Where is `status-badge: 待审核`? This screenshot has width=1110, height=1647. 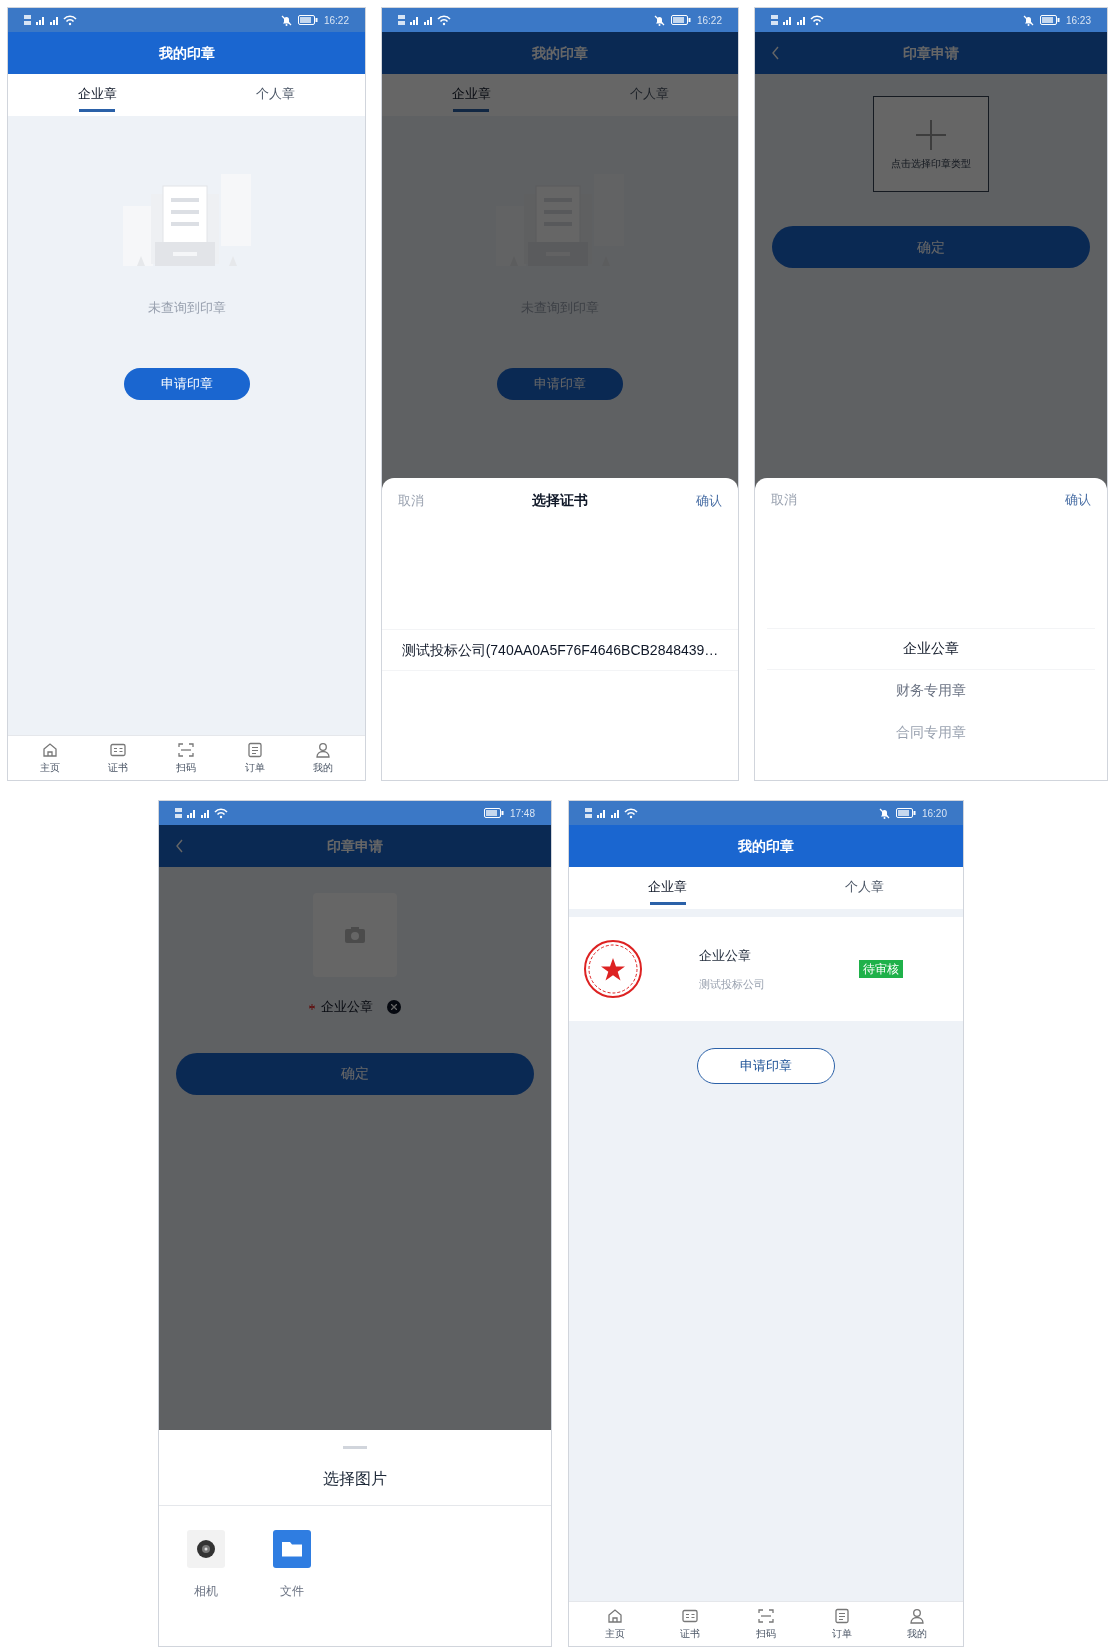 status-badge: 待审核 is located at coordinates (881, 969).